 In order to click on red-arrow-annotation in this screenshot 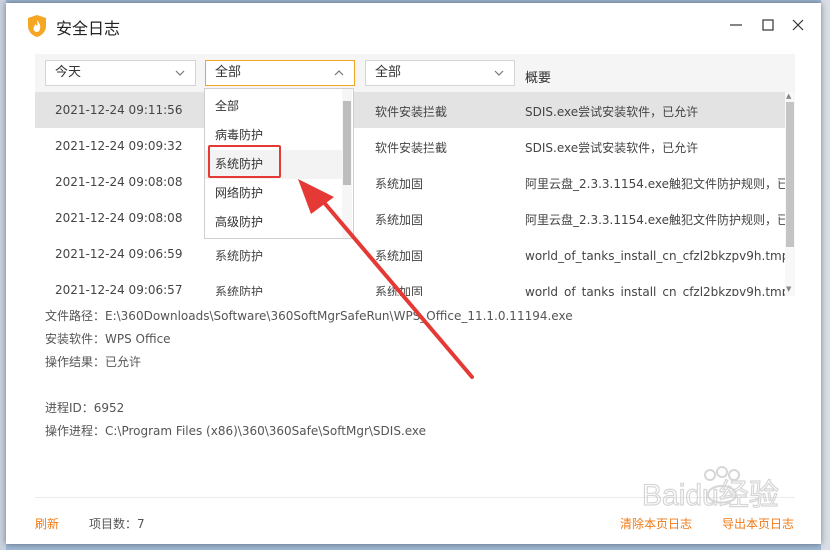, I will do `click(386, 279)`.